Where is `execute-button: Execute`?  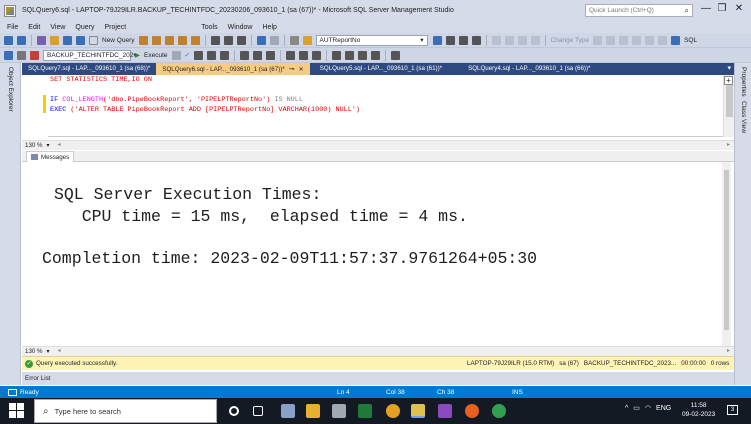 execute-button: Execute is located at coordinates (156, 55).